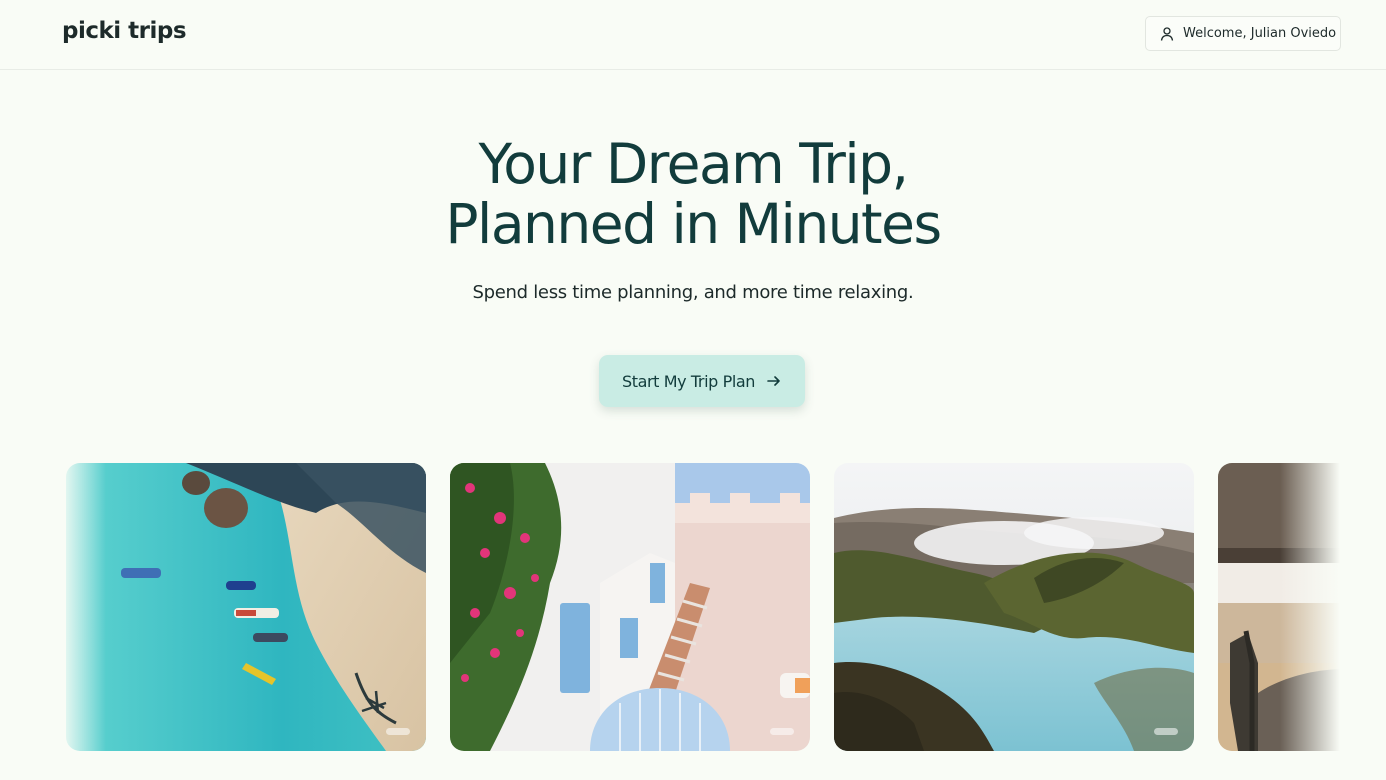  What do you see at coordinates (774, 381) in the screenshot?
I see `arrow-right-icon` at bounding box center [774, 381].